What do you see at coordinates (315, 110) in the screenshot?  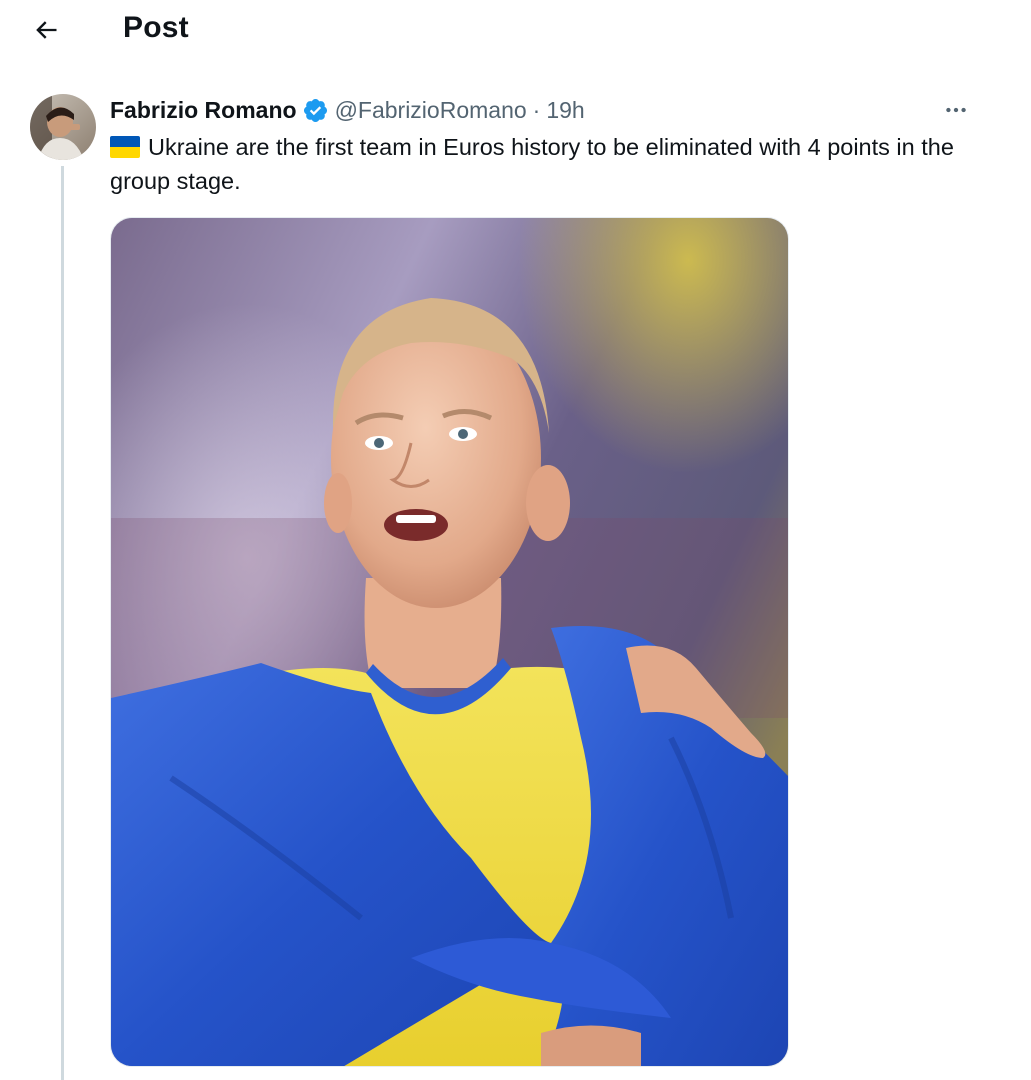 I see `verified-badge-icon` at bounding box center [315, 110].